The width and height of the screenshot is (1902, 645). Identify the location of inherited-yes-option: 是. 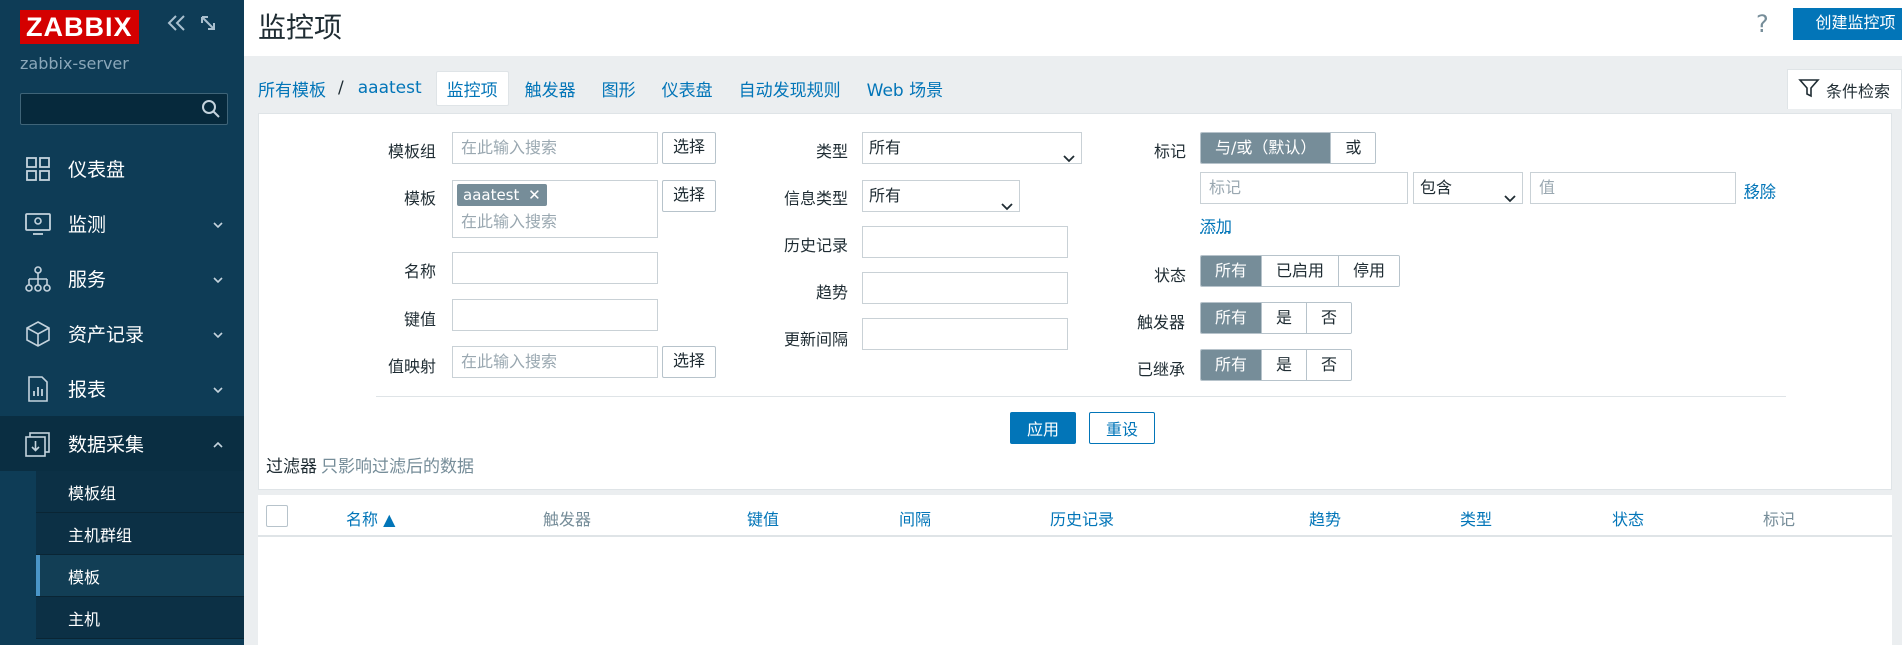
(1284, 365).